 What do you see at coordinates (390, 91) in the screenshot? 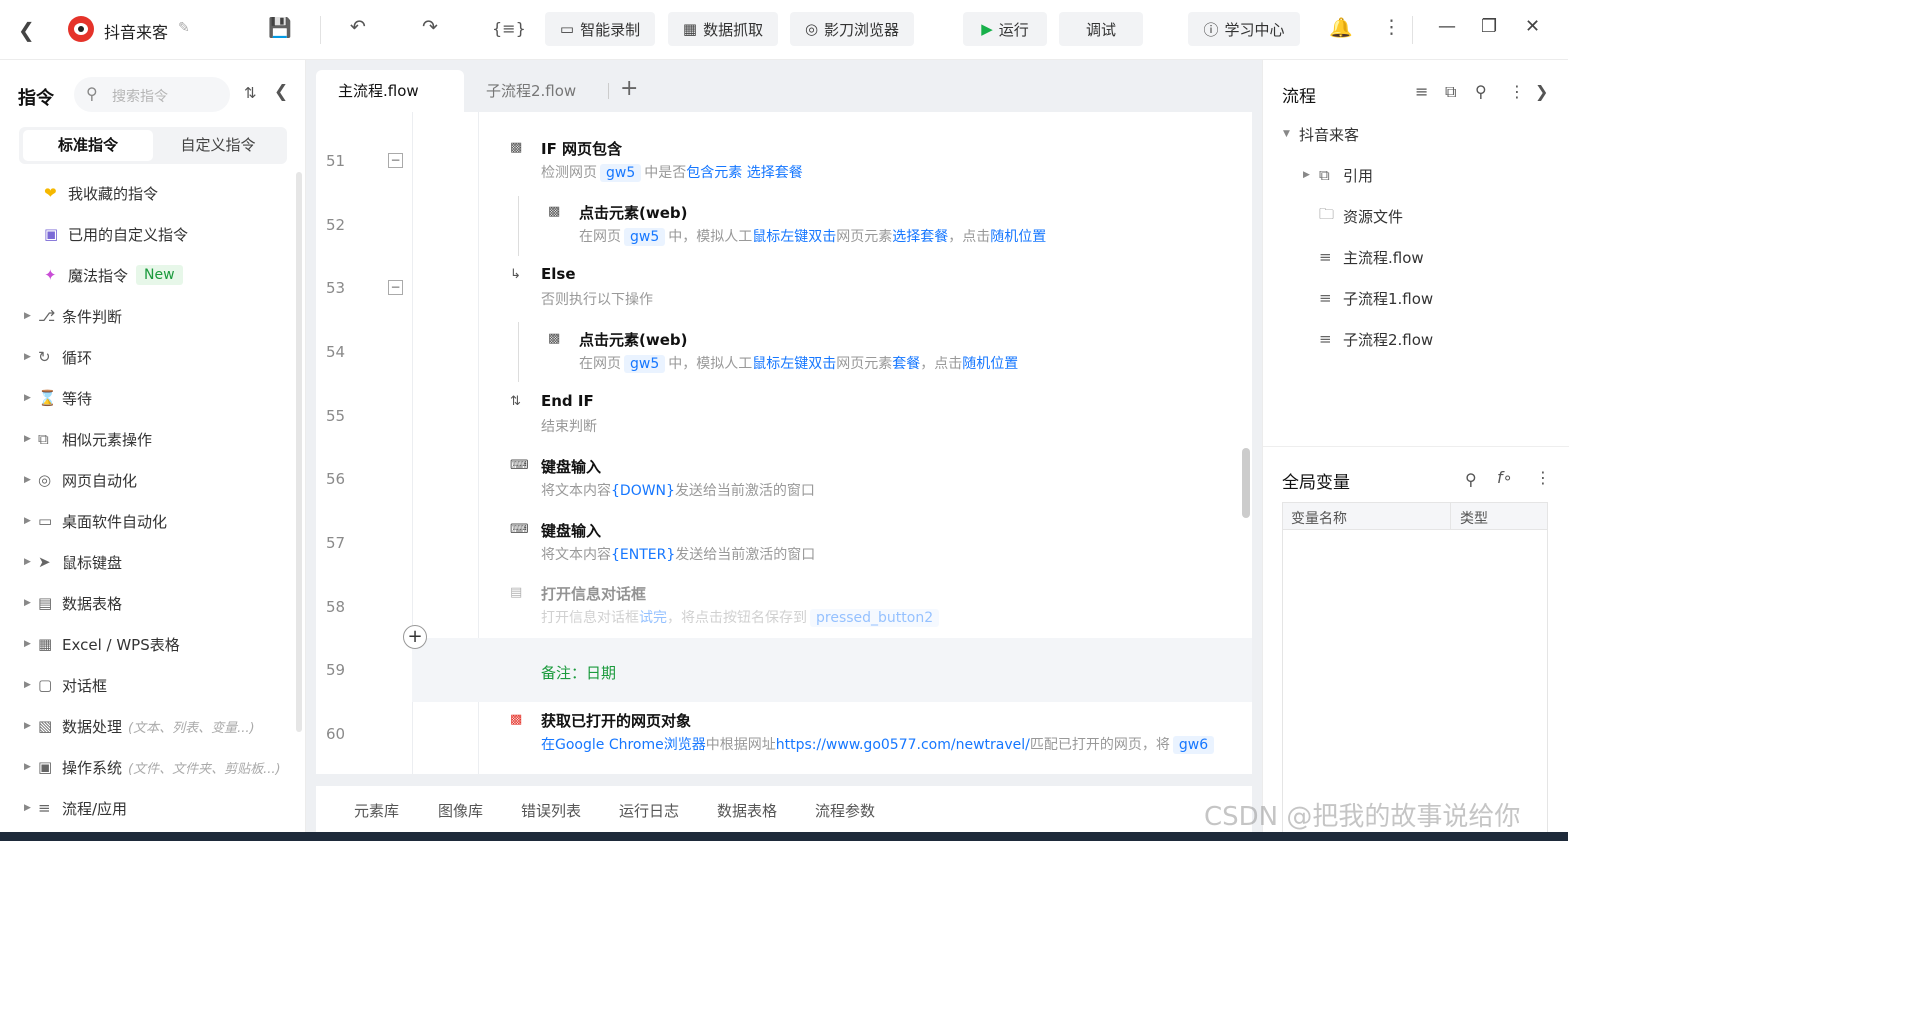
I see `tab-main-flow: 主流程.flow` at bounding box center [390, 91].